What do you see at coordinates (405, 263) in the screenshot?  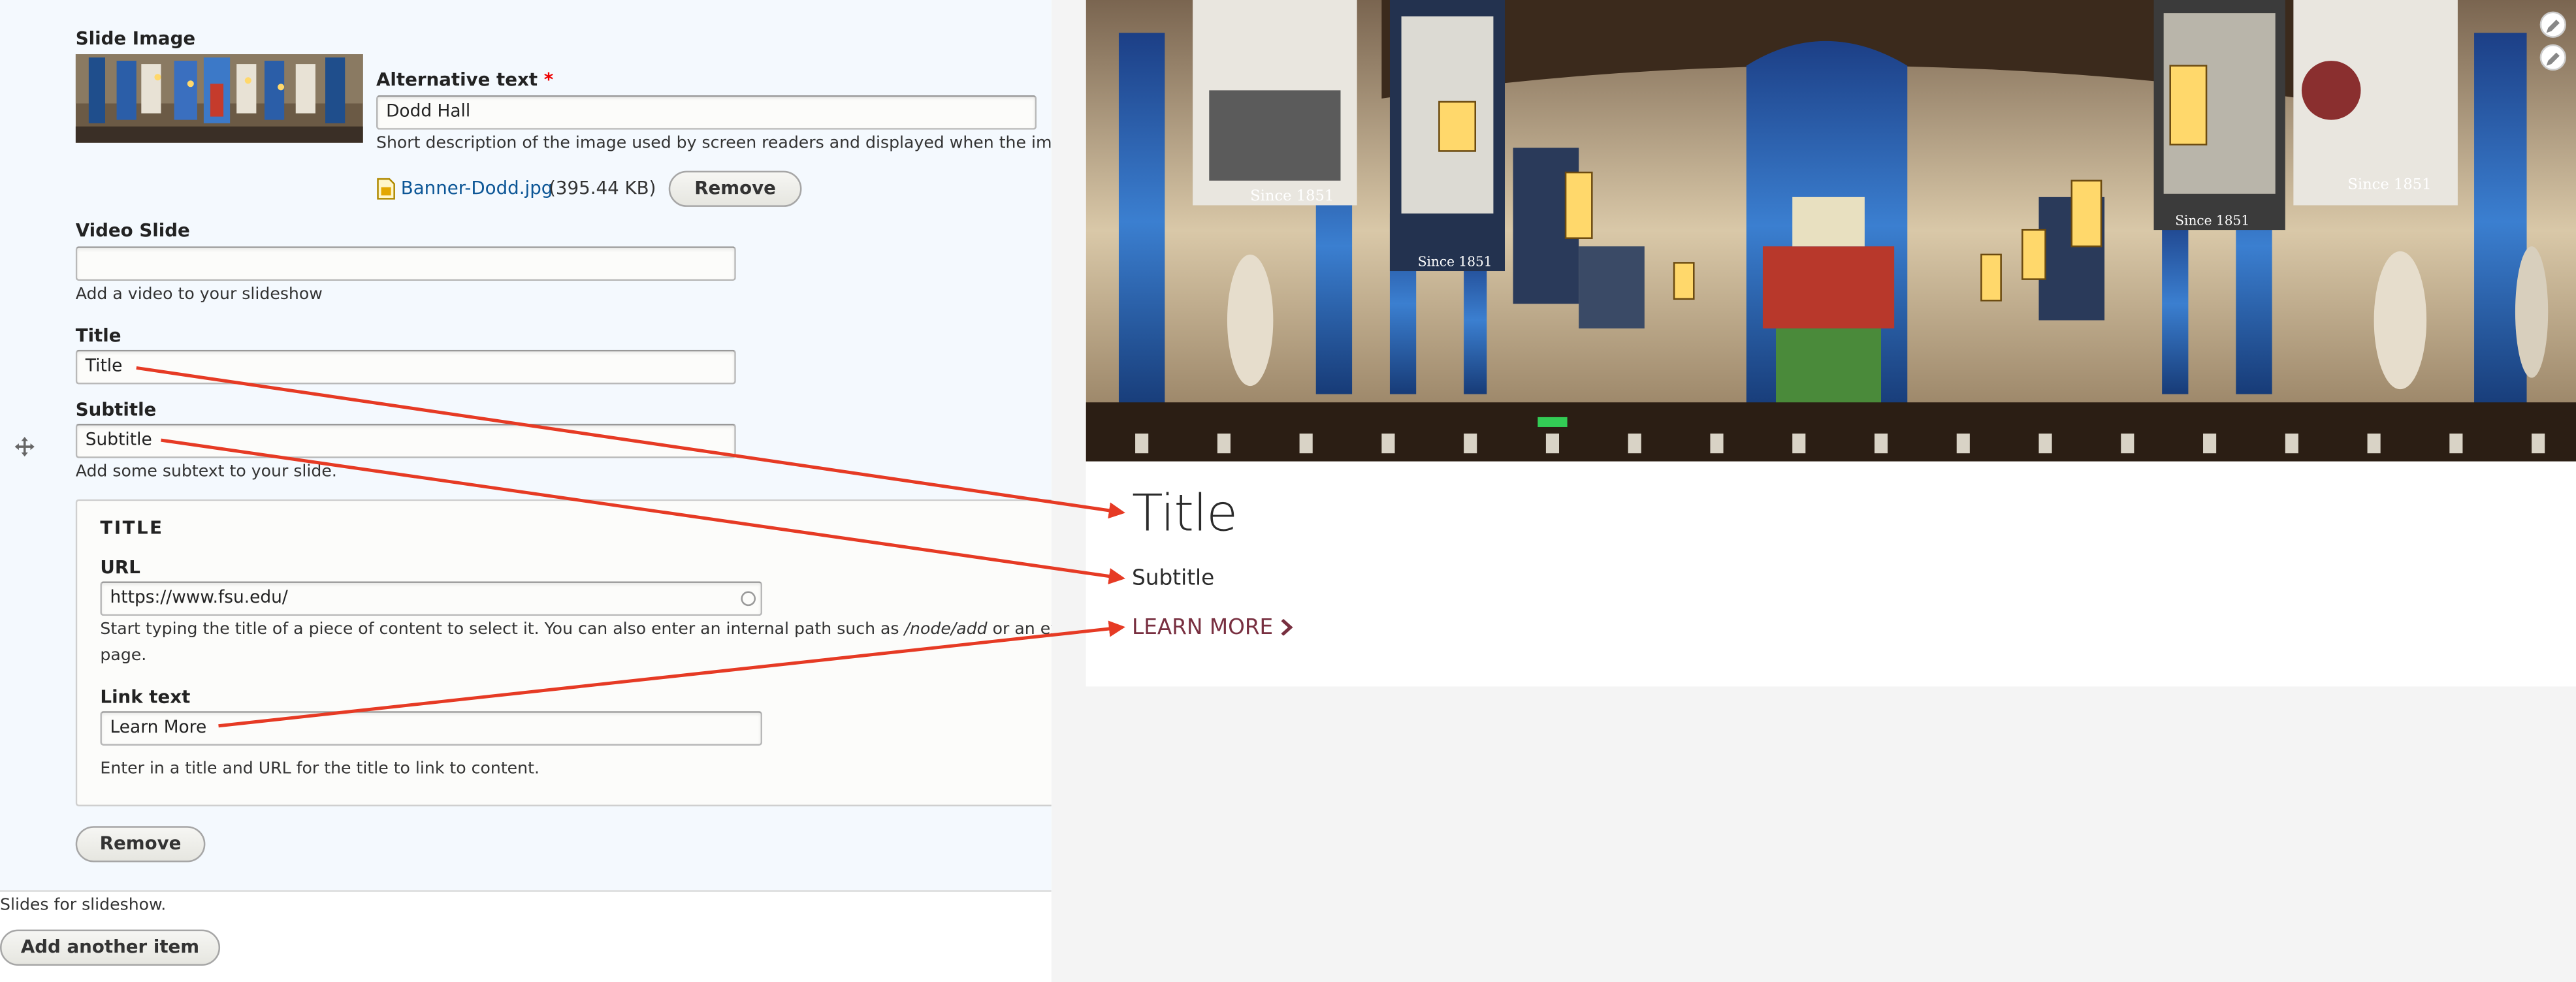 I see `video-slide-input` at bounding box center [405, 263].